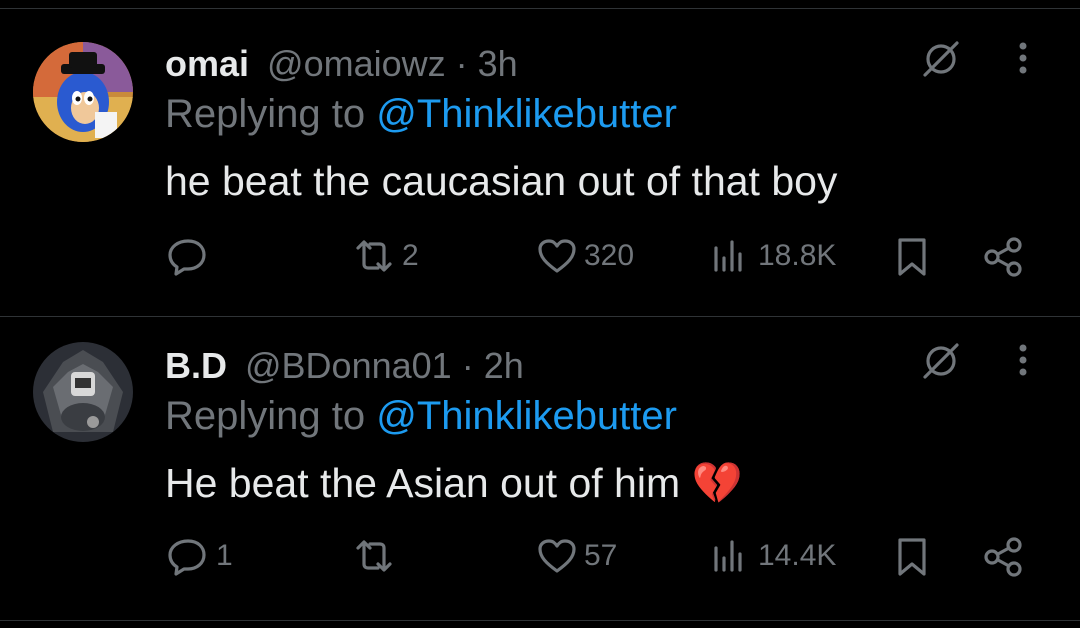  Describe the element at coordinates (540, 316) in the screenshot. I see `tweet-divider` at that location.